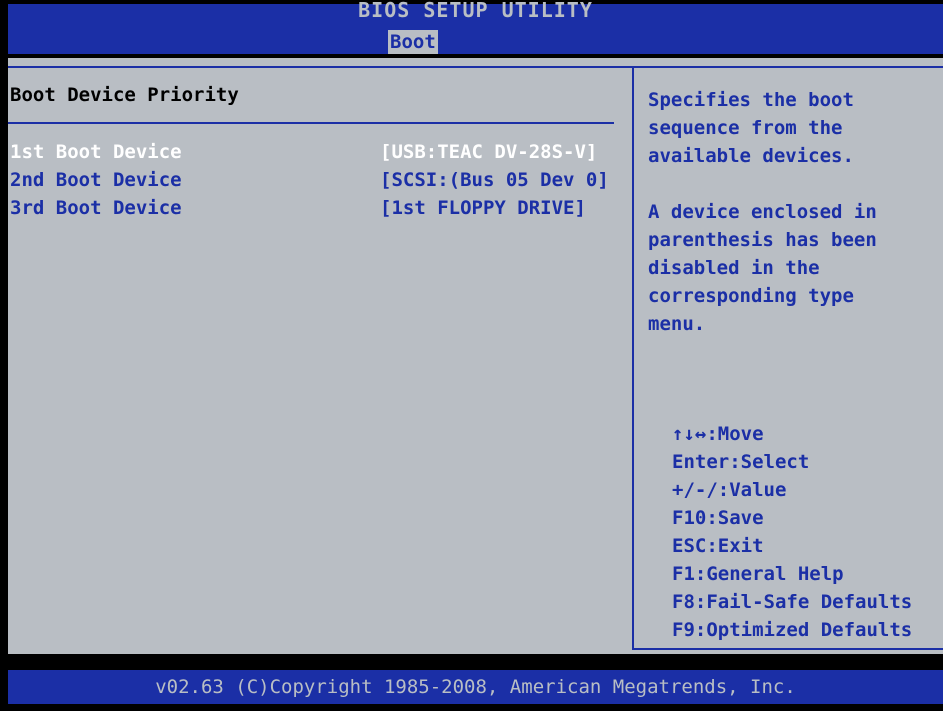  Describe the element at coordinates (751, 100) in the screenshot. I see `help-line: Specifies the boot` at that location.